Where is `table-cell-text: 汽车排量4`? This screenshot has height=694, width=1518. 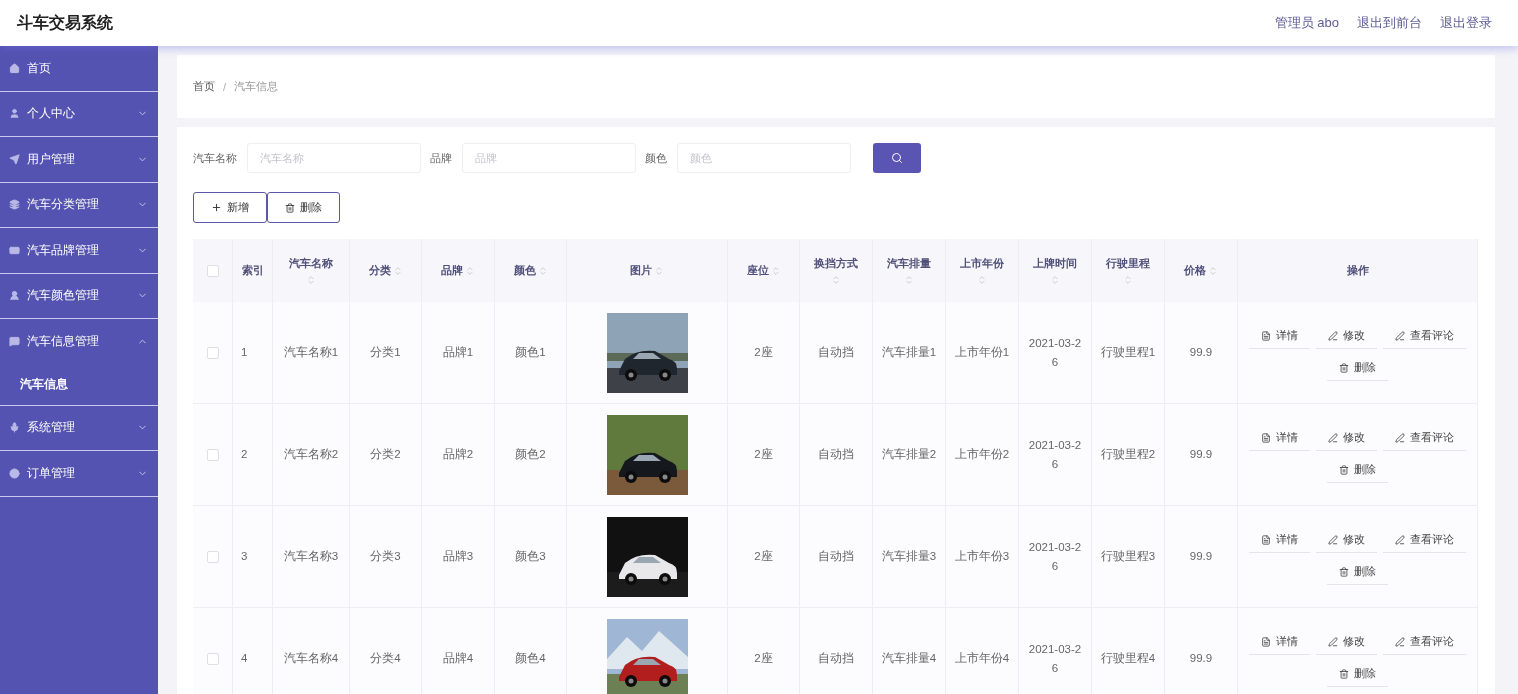
table-cell-text: 汽车排量4 is located at coordinates (909, 658).